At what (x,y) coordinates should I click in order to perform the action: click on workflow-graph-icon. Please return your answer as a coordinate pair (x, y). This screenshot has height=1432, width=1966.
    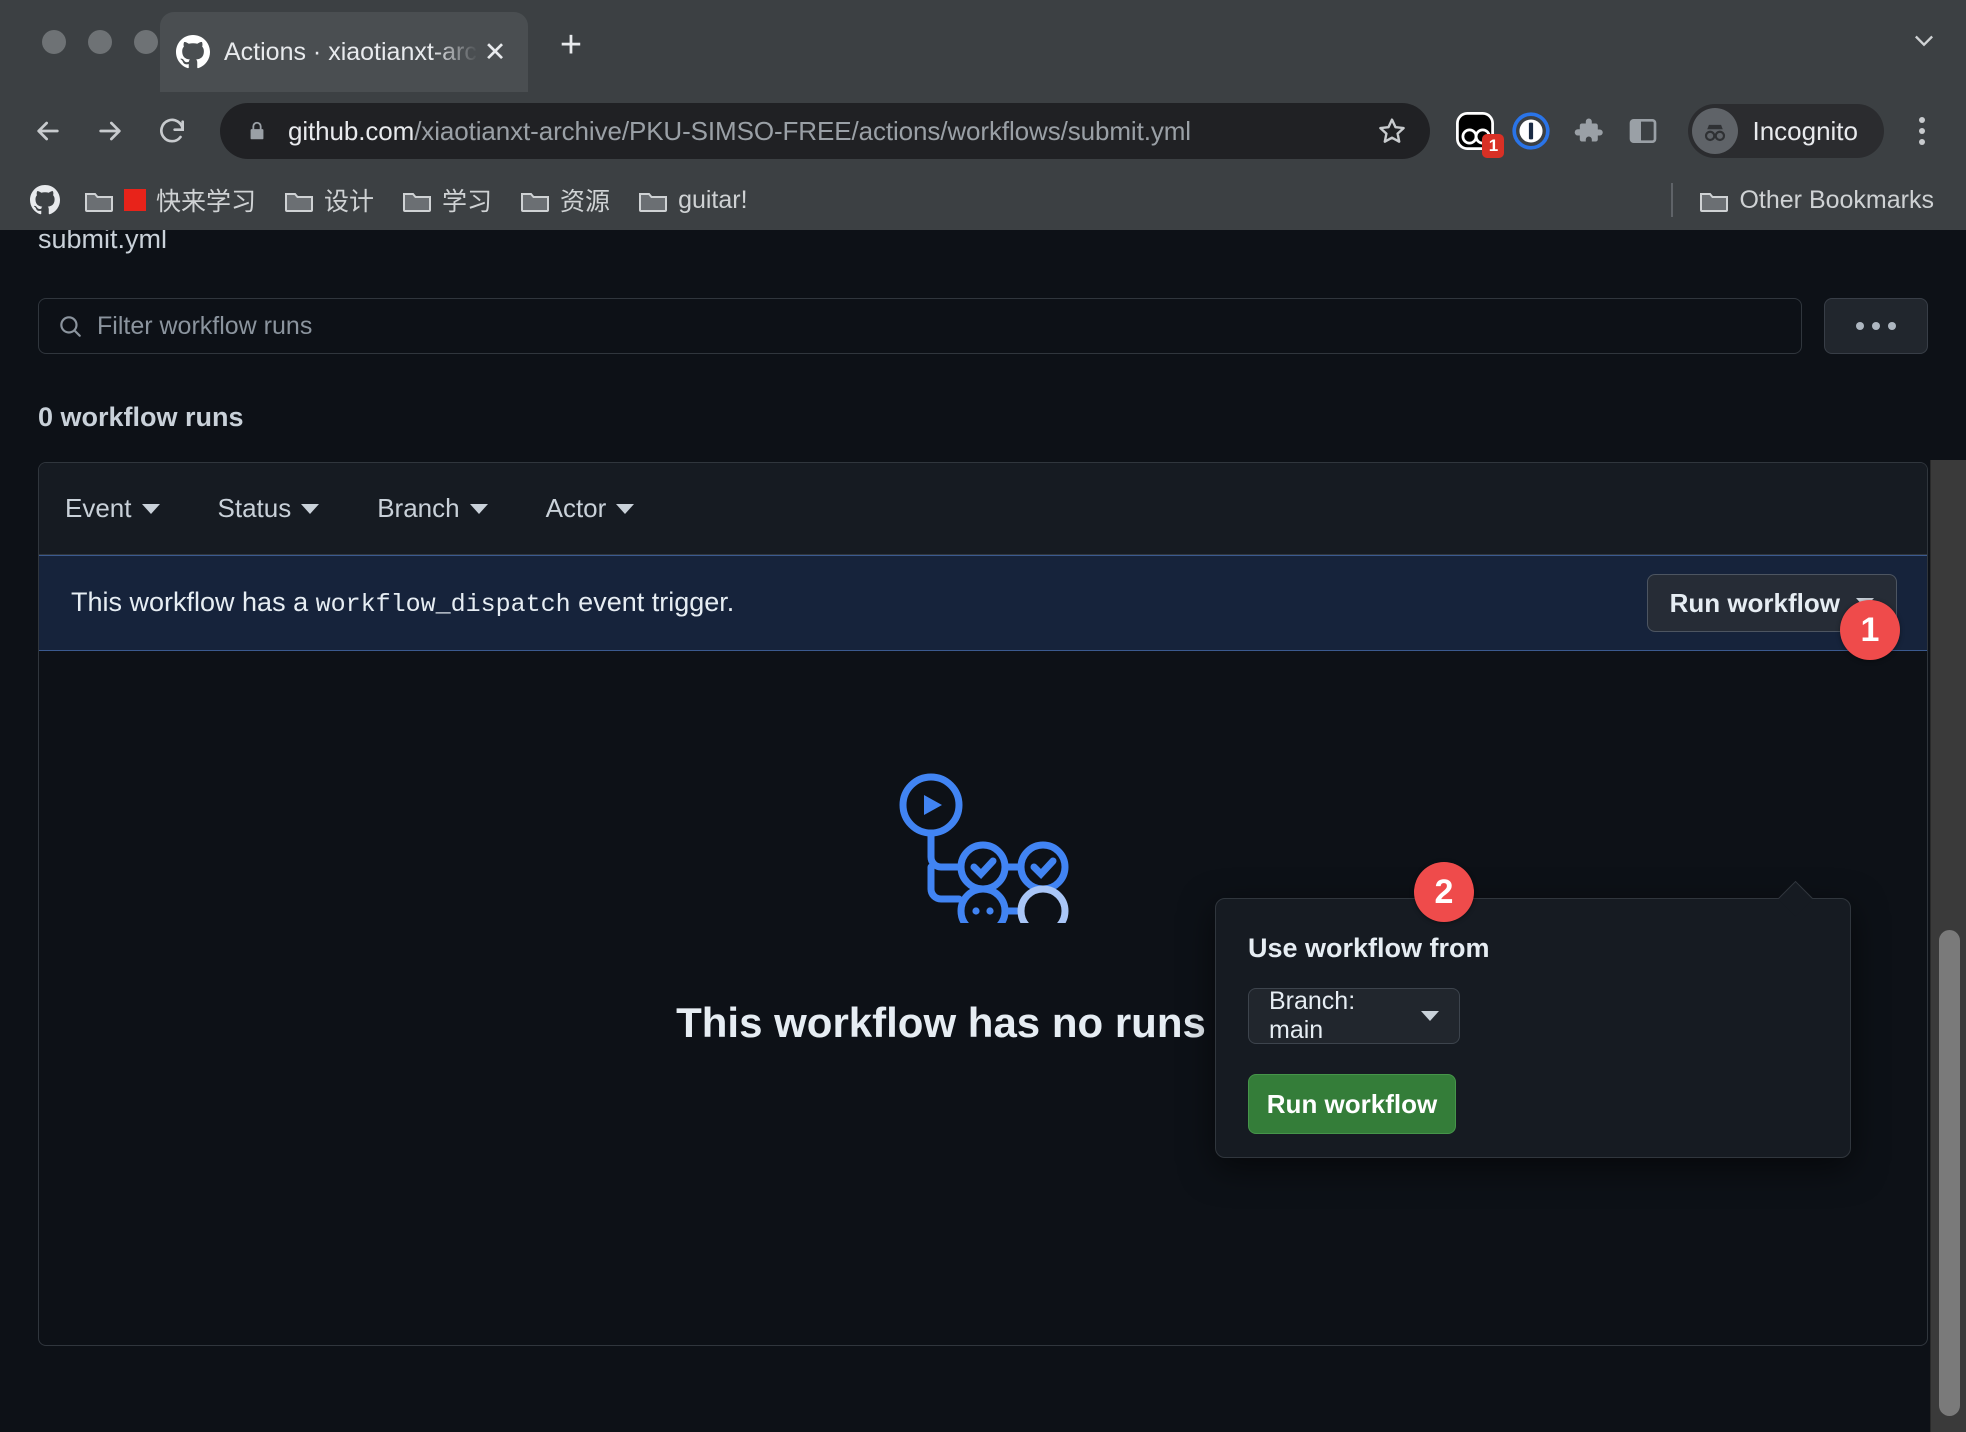
    Looking at the image, I should click on (983, 854).